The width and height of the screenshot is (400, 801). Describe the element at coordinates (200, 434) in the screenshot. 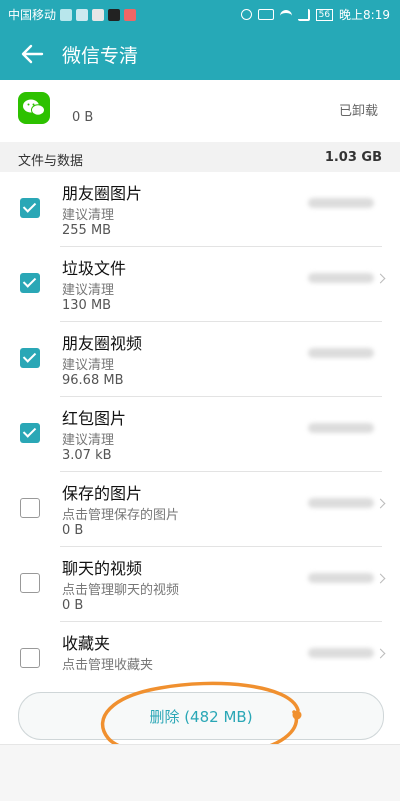

I see `list-item: 红包图片 建议清理 3.07 kB` at that location.